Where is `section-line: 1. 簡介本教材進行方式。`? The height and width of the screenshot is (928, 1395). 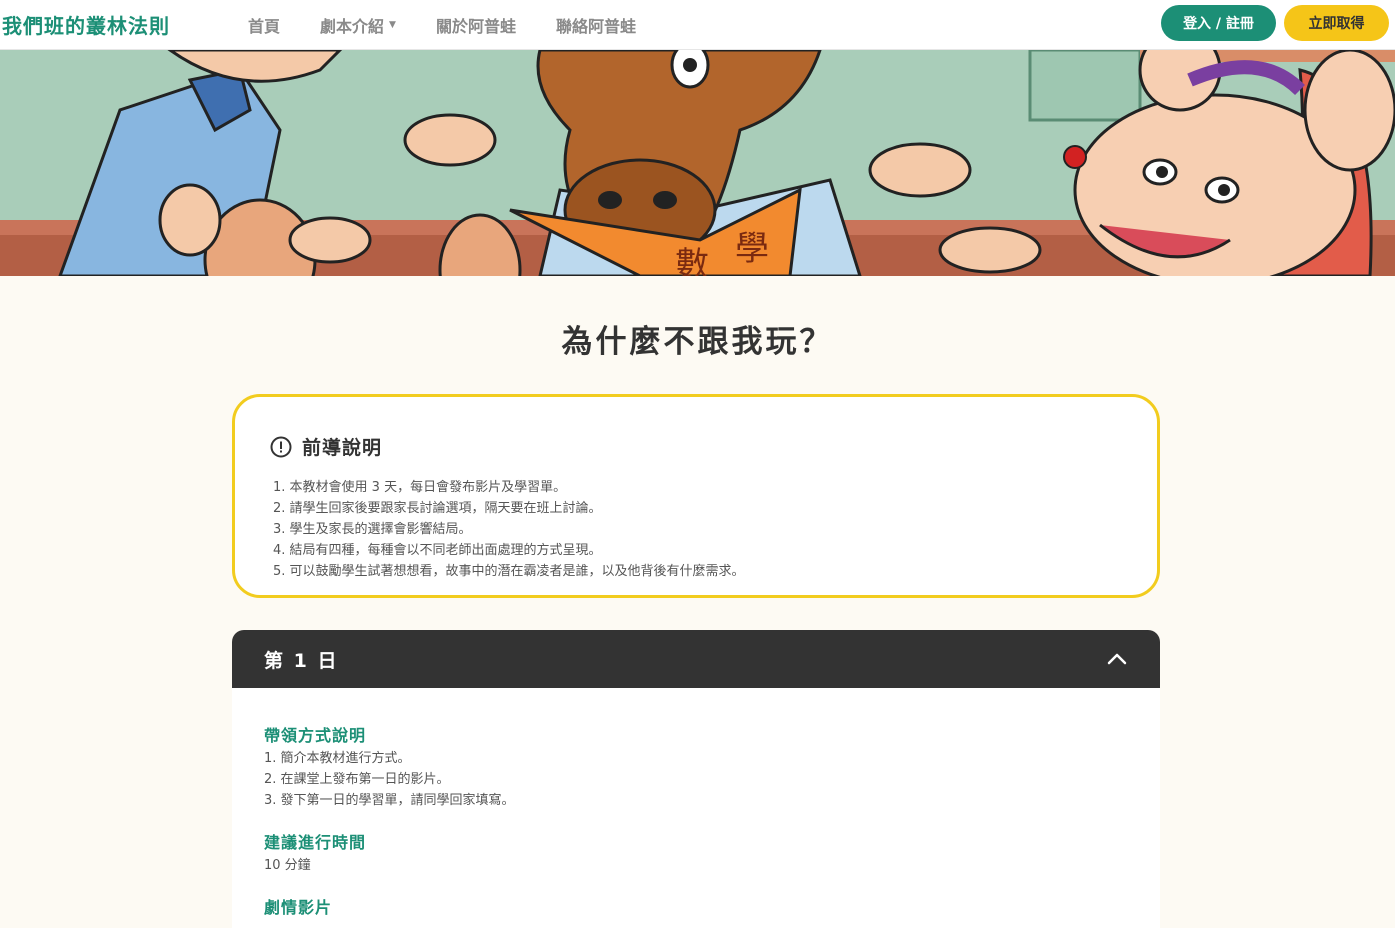
section-line: 1. 簡介本教材進行方式。 is located at coordinates (337, 758).